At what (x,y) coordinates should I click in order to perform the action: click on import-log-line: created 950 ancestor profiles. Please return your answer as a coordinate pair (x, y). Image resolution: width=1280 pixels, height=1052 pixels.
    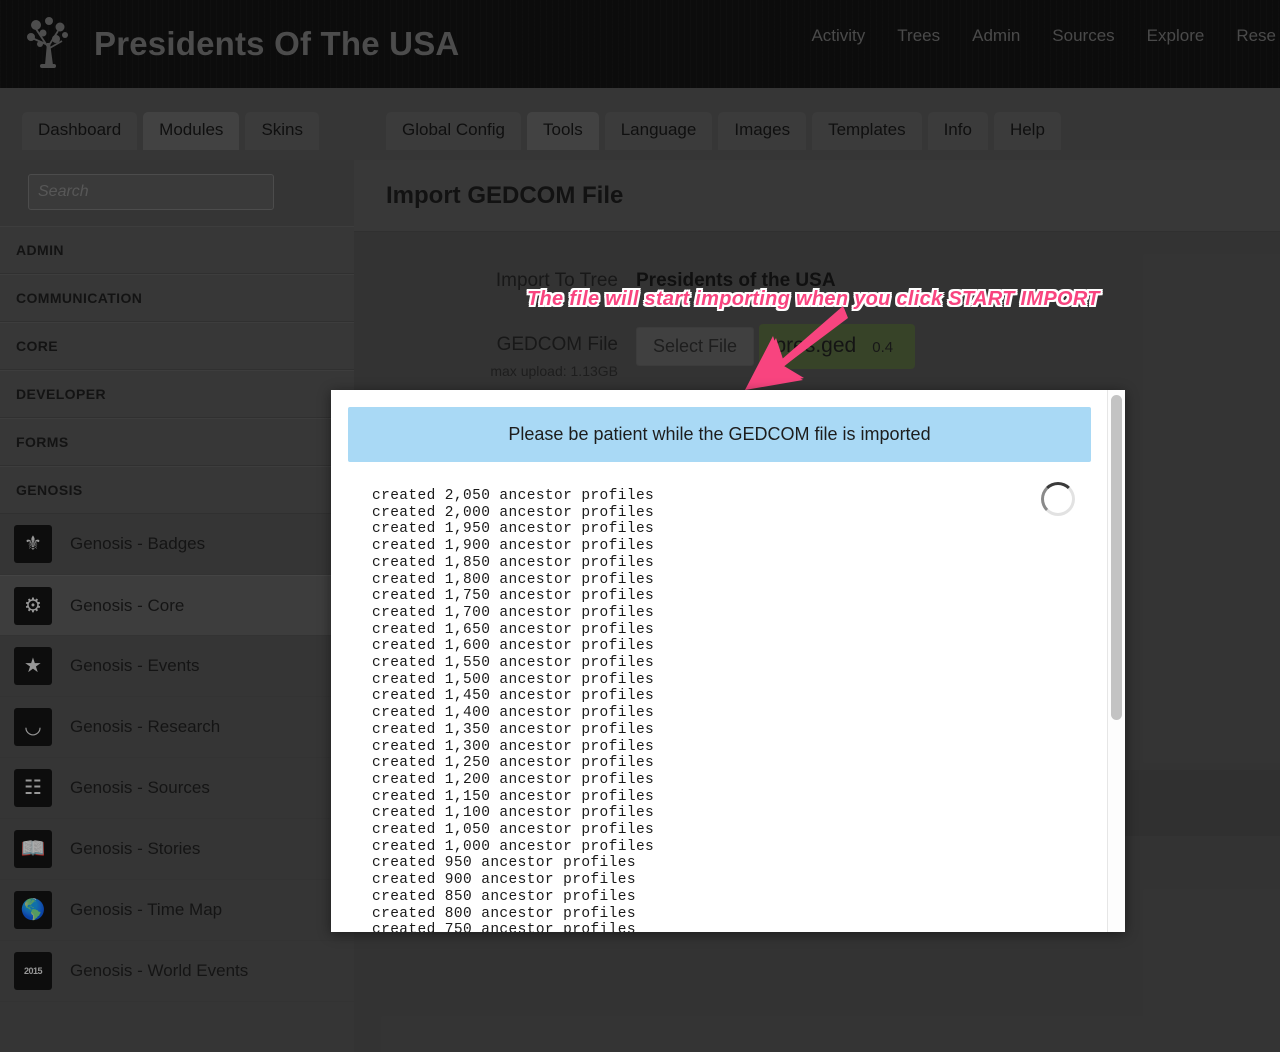
    Looking at the image, I should click on (504, 863).